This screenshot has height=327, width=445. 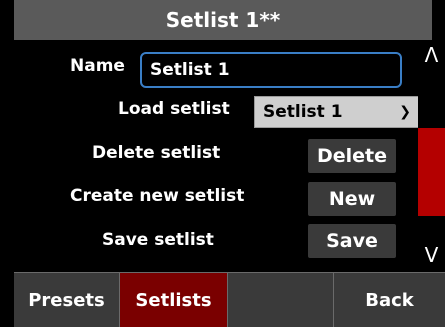 I want to click on save-setlist-label: Save setlist, so click(x=158, y=240).